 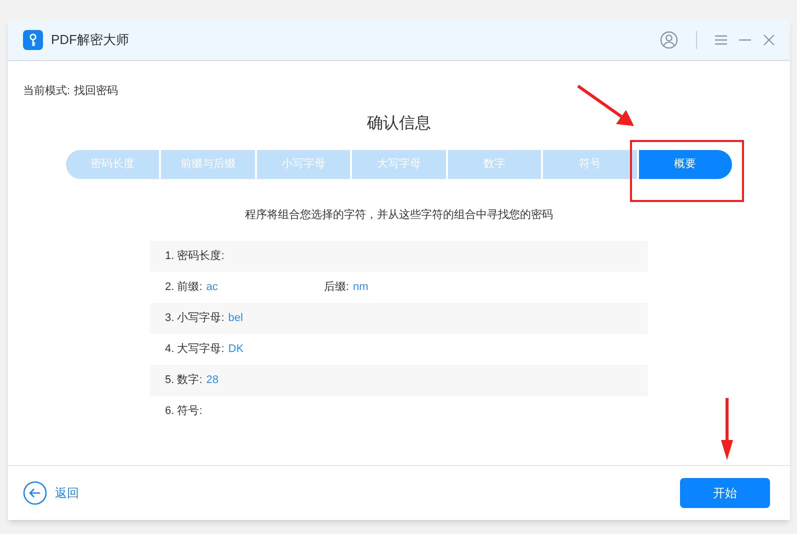 I want to click on step-tab: 密码长度, so click(x=113, y=164).